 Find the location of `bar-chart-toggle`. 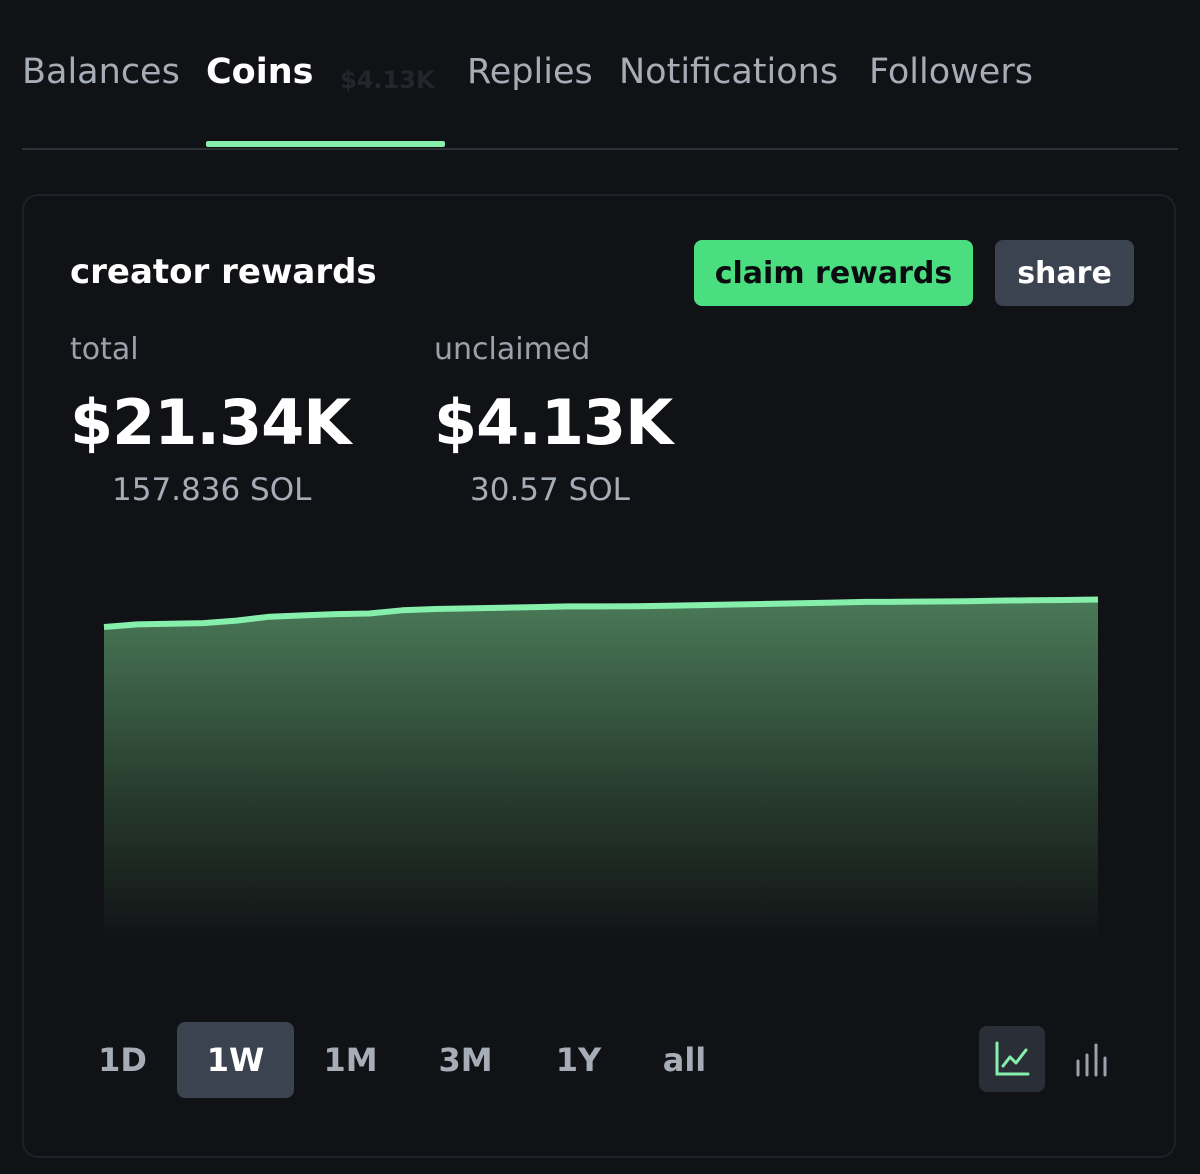

bar-chart-toggle is located at coordinates (1090, 1059).